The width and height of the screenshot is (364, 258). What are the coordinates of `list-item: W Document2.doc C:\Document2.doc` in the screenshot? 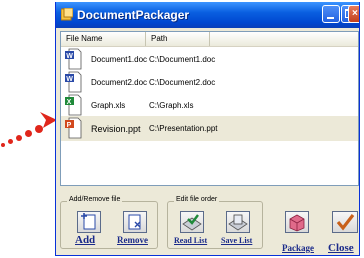 It's located at (209, 82).